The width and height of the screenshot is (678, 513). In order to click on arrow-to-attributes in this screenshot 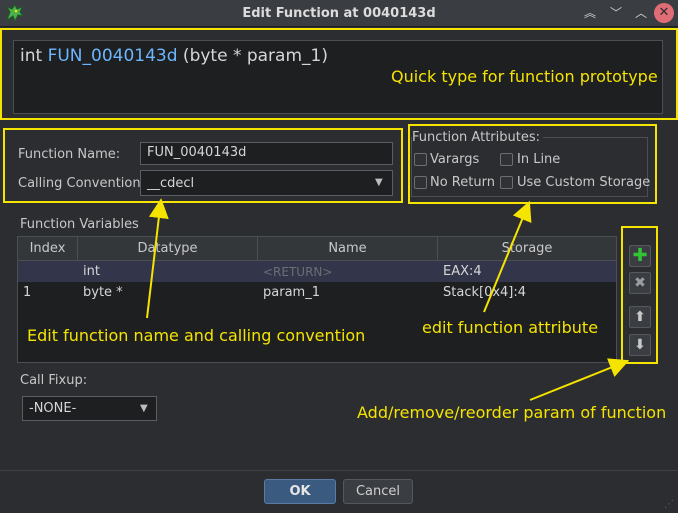, I will do `click(507, 256)`.